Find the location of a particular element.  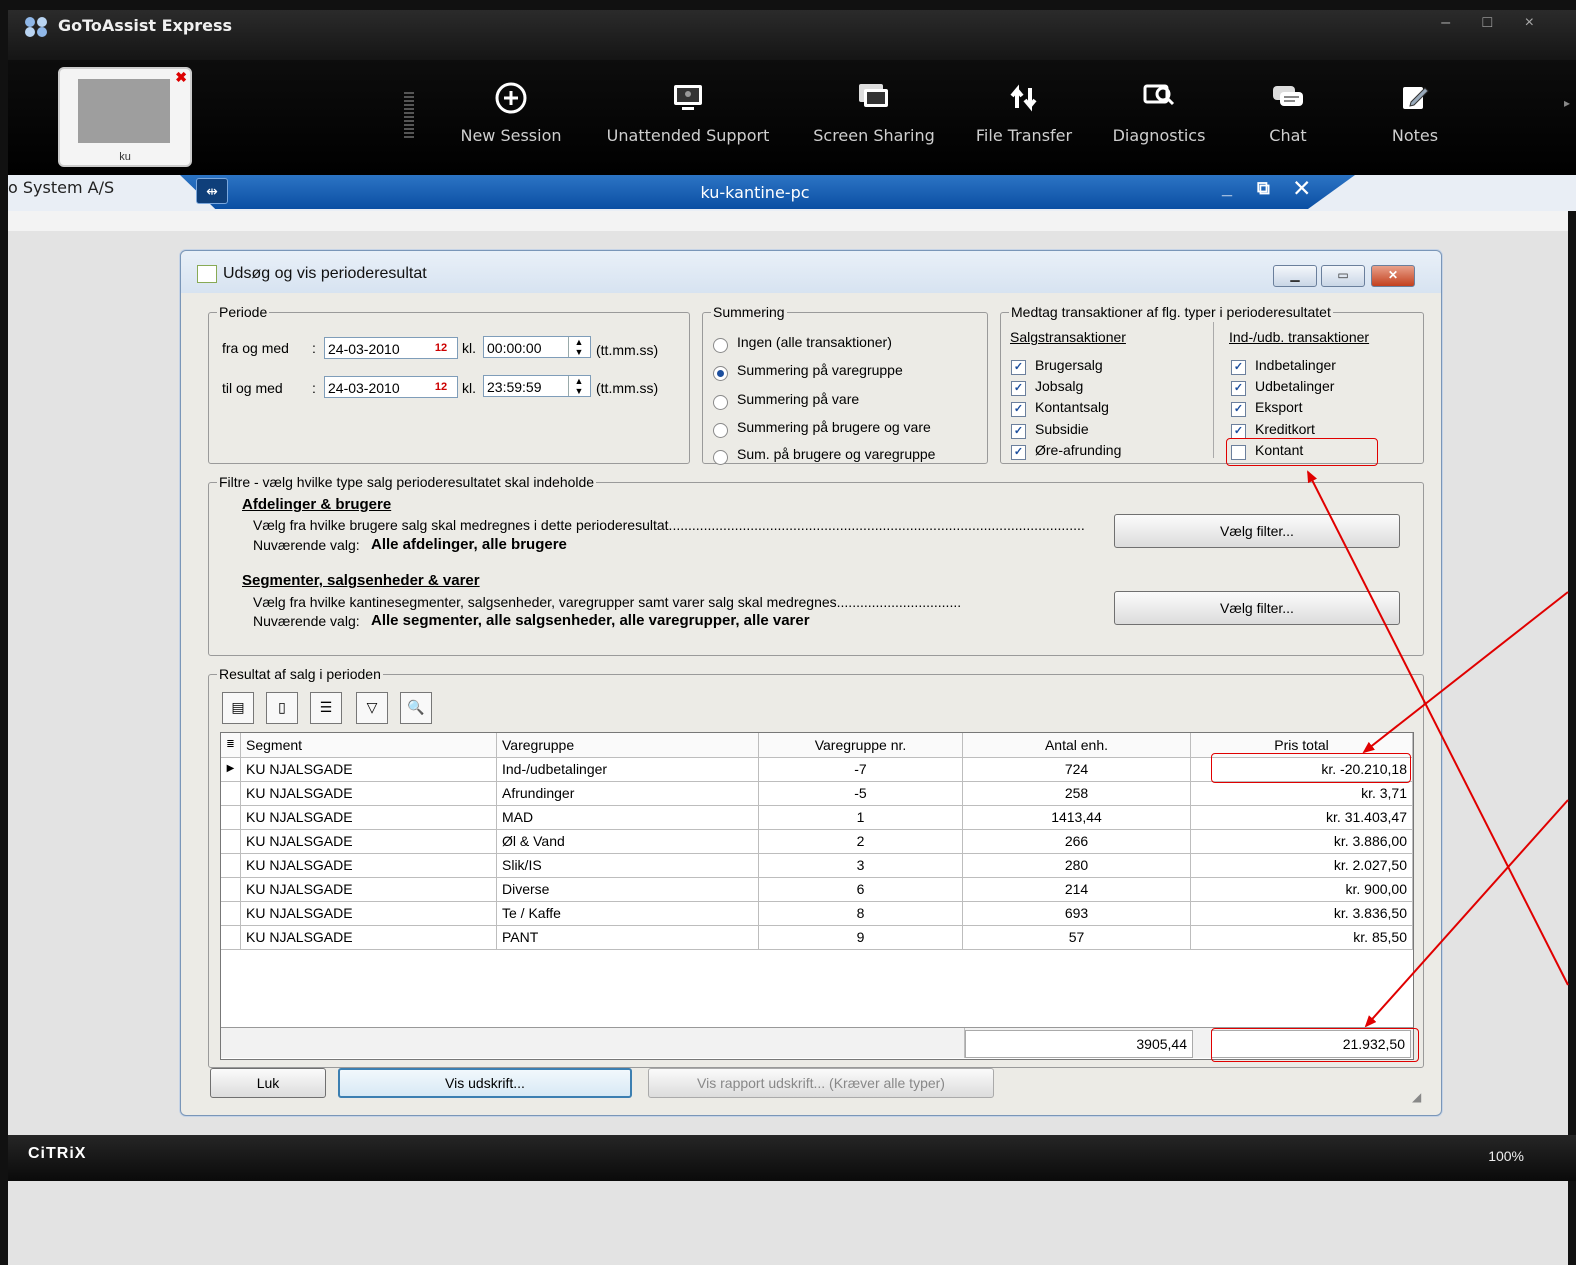

arrow-to-kontant is located at coordinates (1438, 728).